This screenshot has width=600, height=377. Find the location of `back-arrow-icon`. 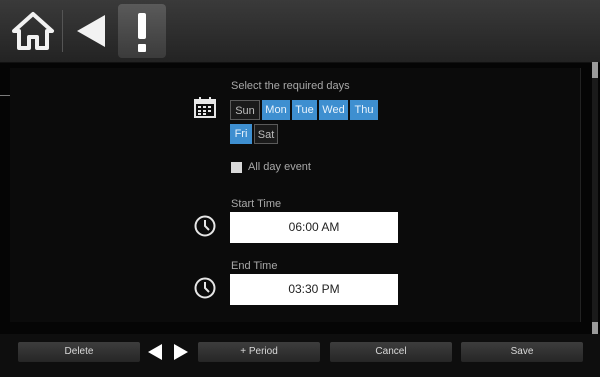

back-arrow-icon is located at coordinates (91, 31).